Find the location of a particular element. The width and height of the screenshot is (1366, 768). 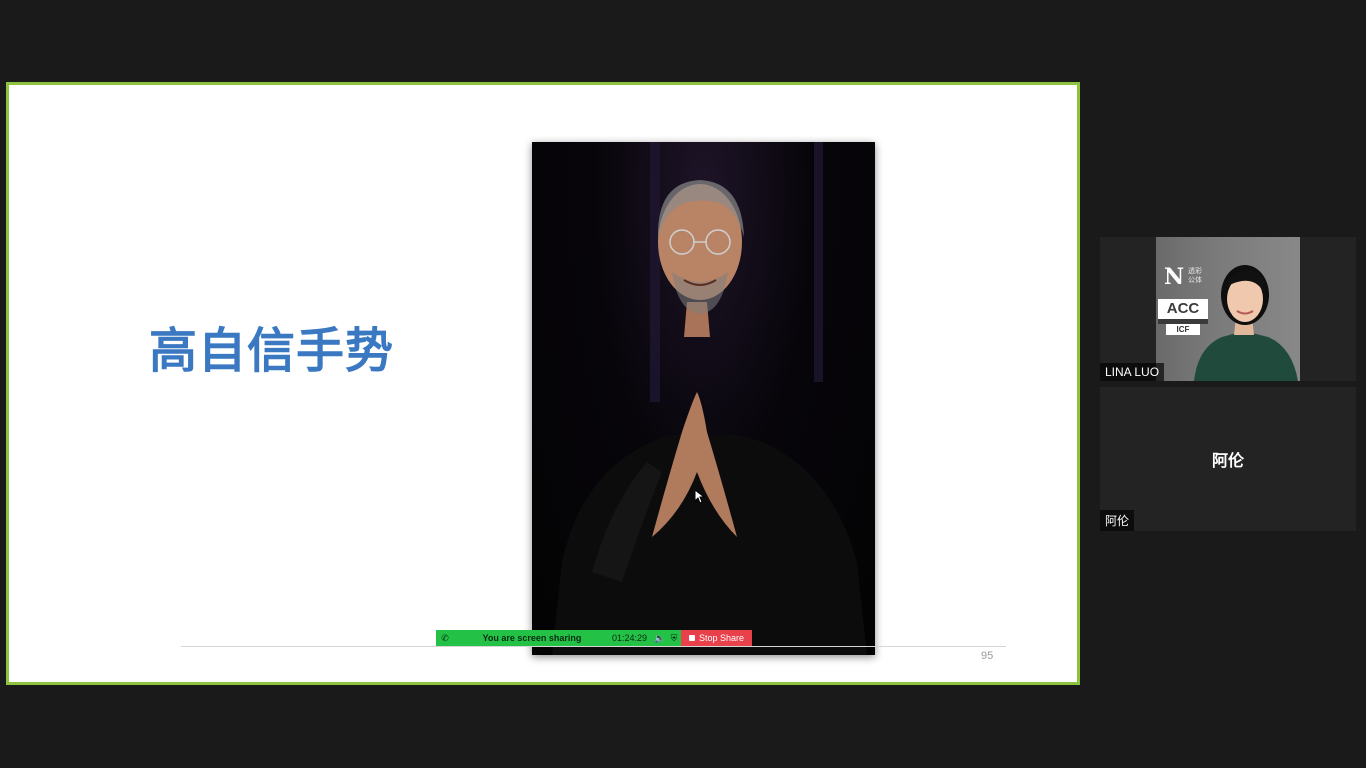

participant-tile-lina-luo: N 透彩 公体 ACC ICF LINA LUO is located at coordinates (1228, 309).